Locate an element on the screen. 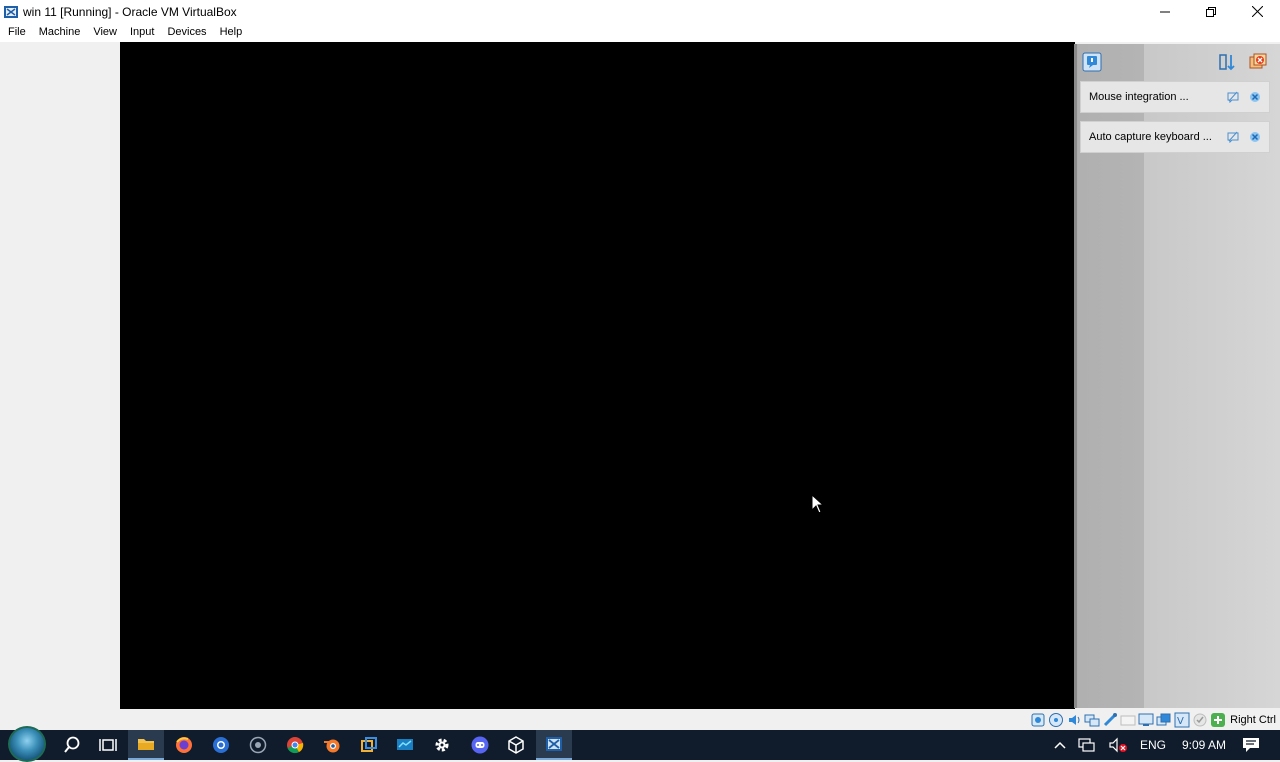 This screenshot has width=1280, height=762. windows-taskbar: ENG 9:09 AM is located at coordinates (640, 744).